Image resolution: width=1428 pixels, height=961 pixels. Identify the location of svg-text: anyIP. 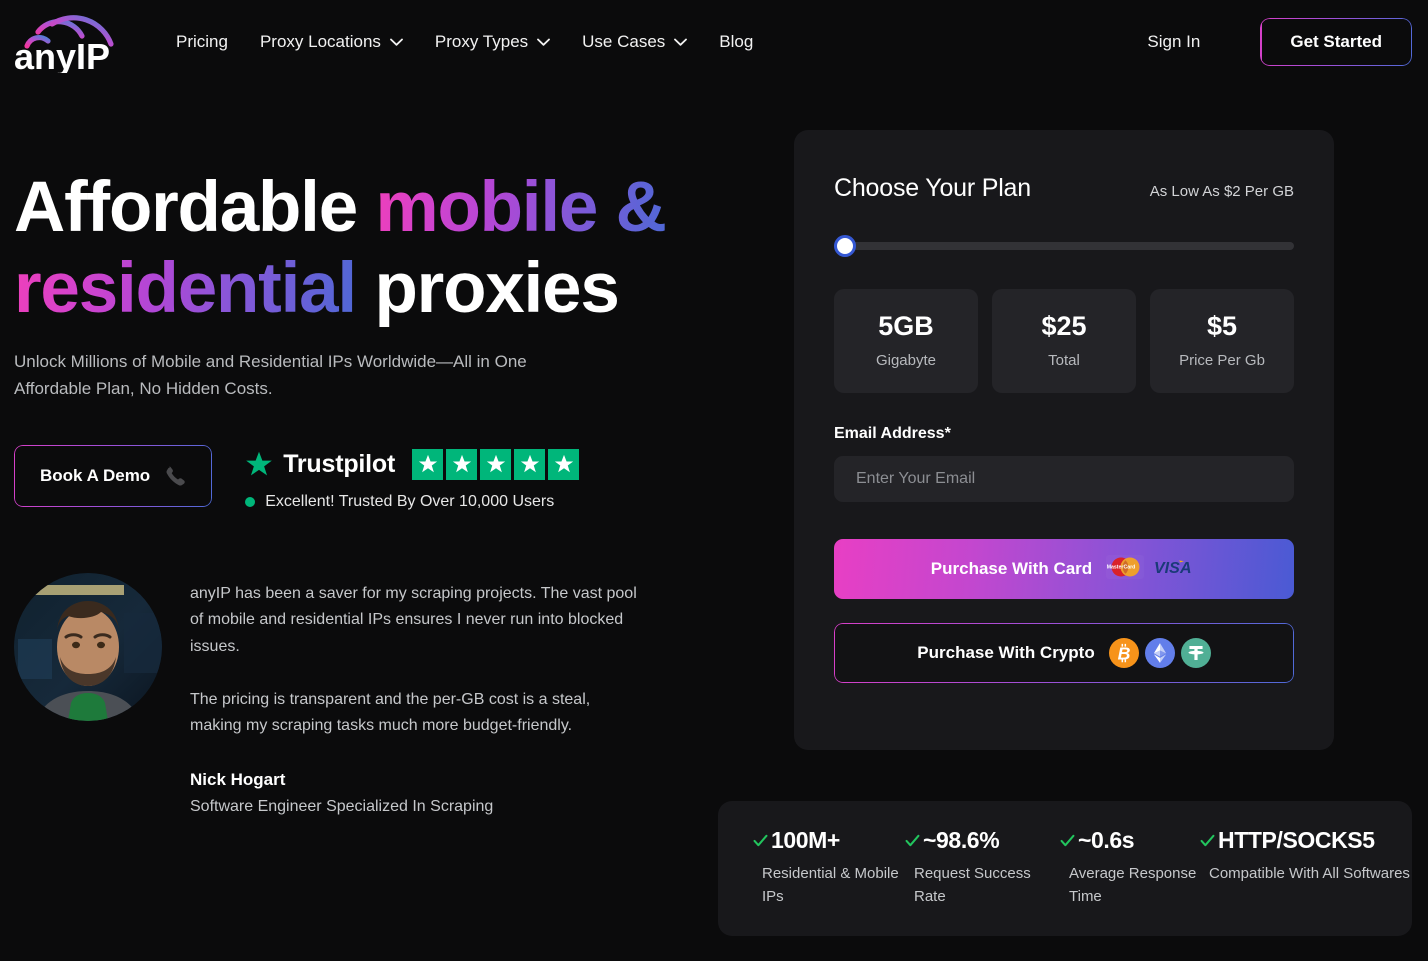
(62, 54).